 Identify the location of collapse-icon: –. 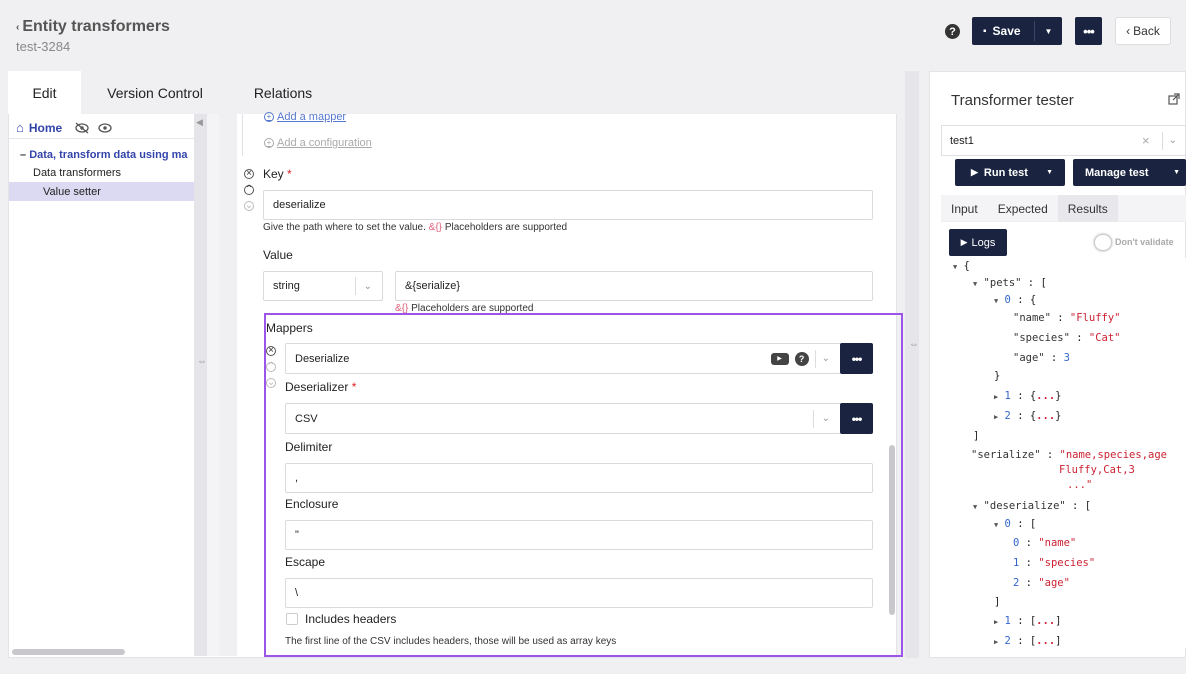
(24, 155).